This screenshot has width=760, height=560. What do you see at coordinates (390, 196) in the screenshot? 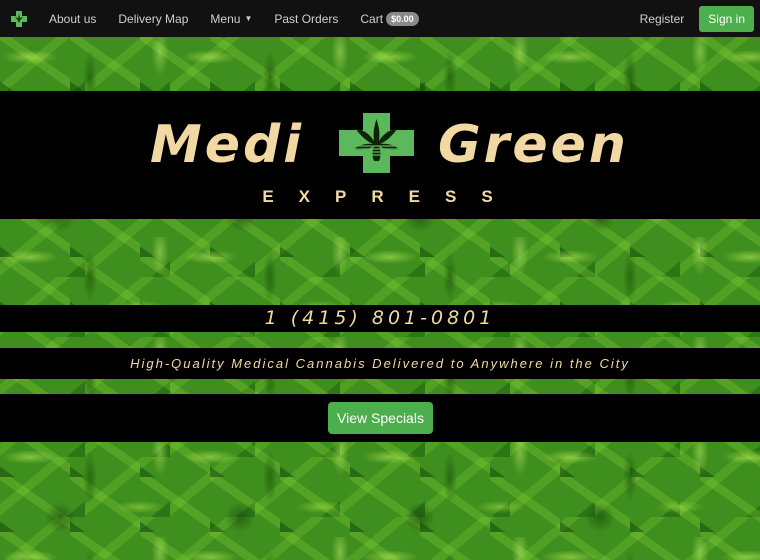
I see `logo-subtitle: EXPRESS` at bounding box center [390, 196].